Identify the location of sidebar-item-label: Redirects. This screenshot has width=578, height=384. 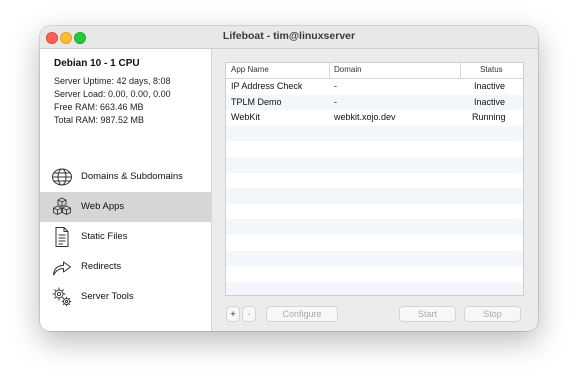
(101, 266).